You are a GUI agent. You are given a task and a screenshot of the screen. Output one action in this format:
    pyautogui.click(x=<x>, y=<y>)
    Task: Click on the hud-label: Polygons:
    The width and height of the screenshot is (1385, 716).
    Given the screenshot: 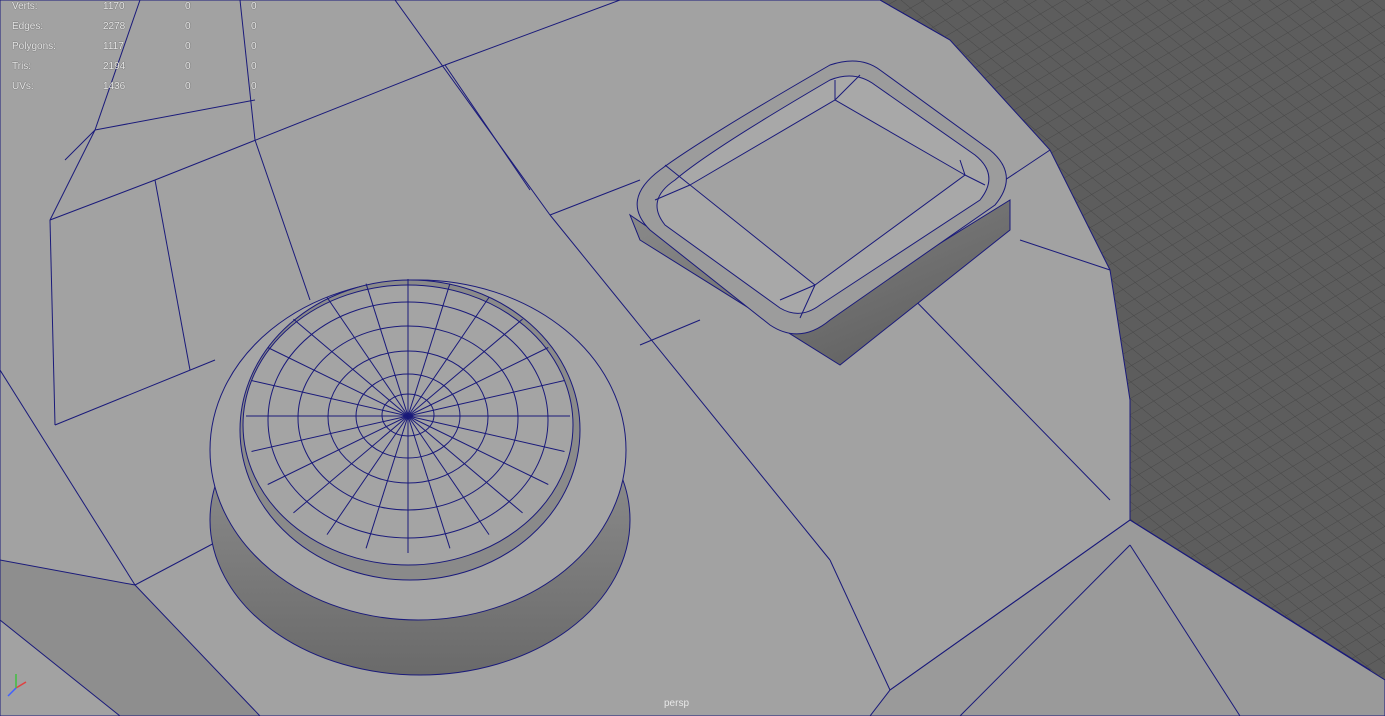 What is the action you would take?
    pyautogui.click(x=34, y=46)
    